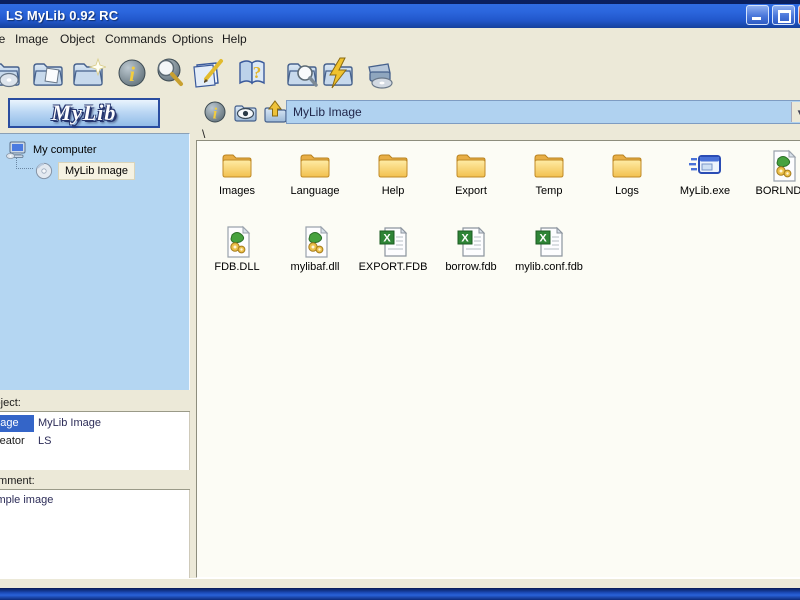 This screenshot has width=800, height=600. What do you see at coordinates (549, 191) in the screenshot?
I see `file-label: Temp` at bounding box center [549, 191].